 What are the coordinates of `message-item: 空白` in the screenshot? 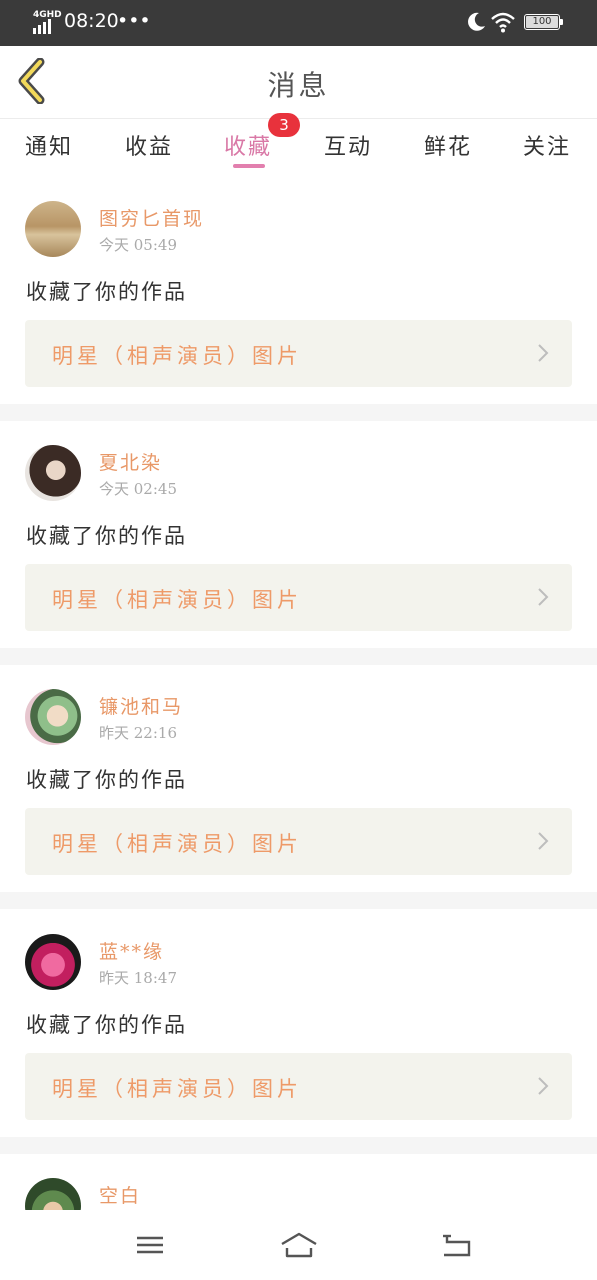 It's located at (298, 1184).